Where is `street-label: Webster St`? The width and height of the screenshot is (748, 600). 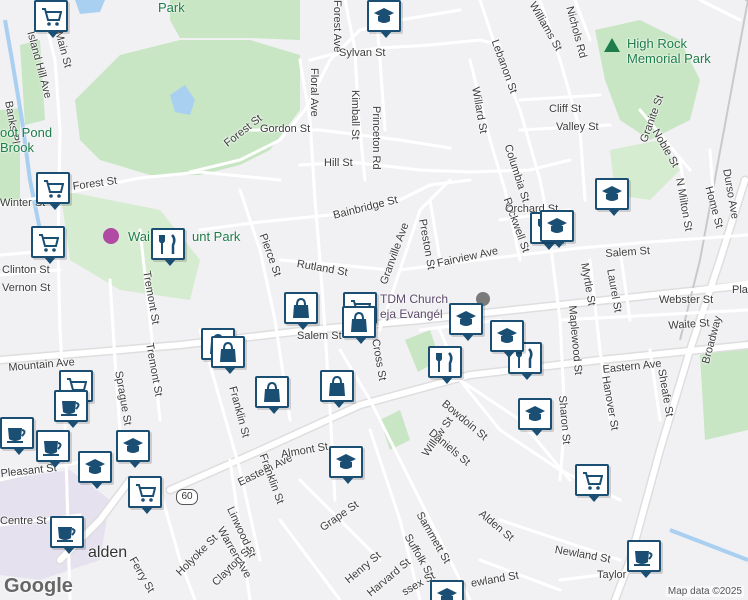
street-label: Webster St is located at coordinates (686, 300).